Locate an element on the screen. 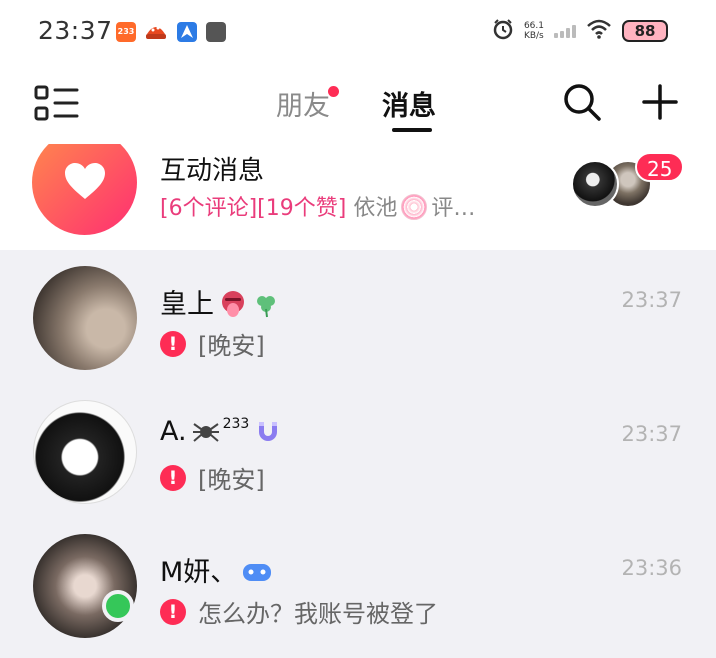 Image resolution: width=716 pixels, height=658 pixels. chat-name-text: 皇上 is located at coordinates (187, 304).